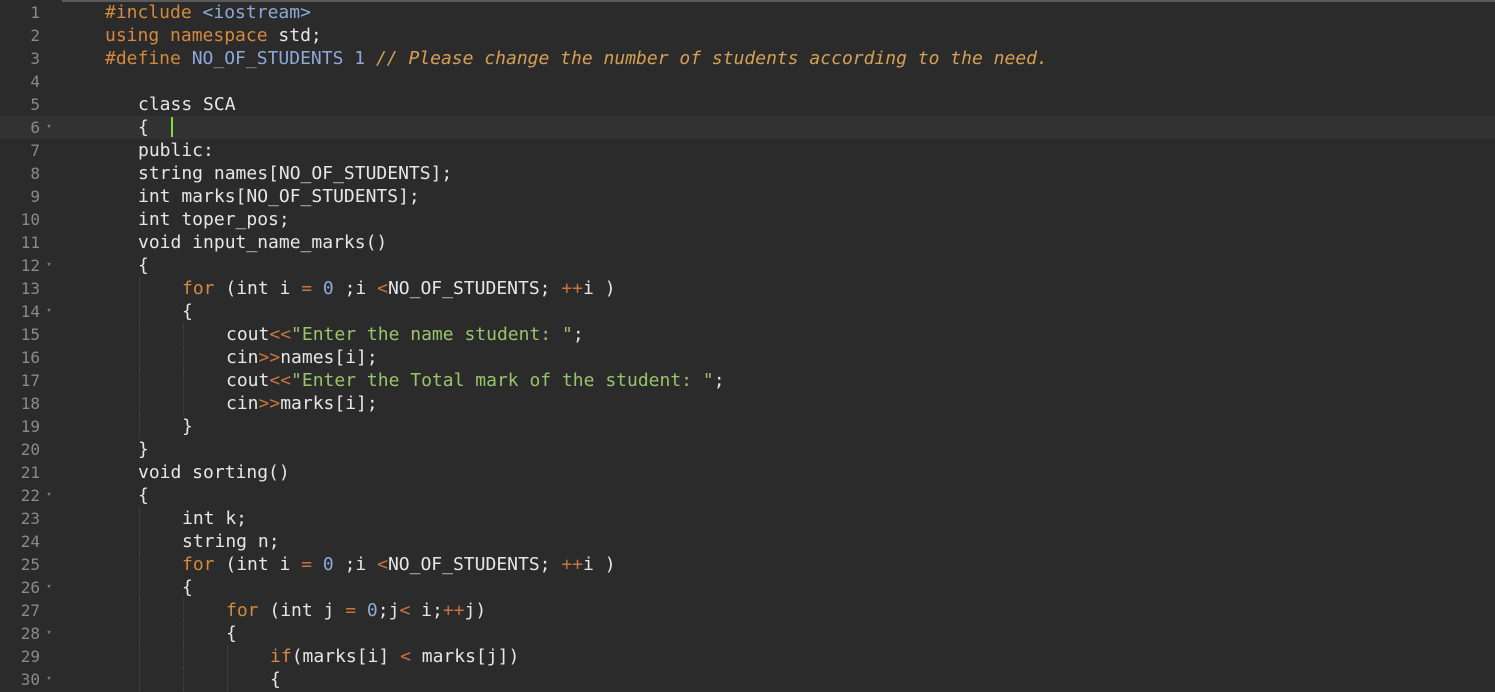  I want to click on line-number: 28, so click(30, 633).